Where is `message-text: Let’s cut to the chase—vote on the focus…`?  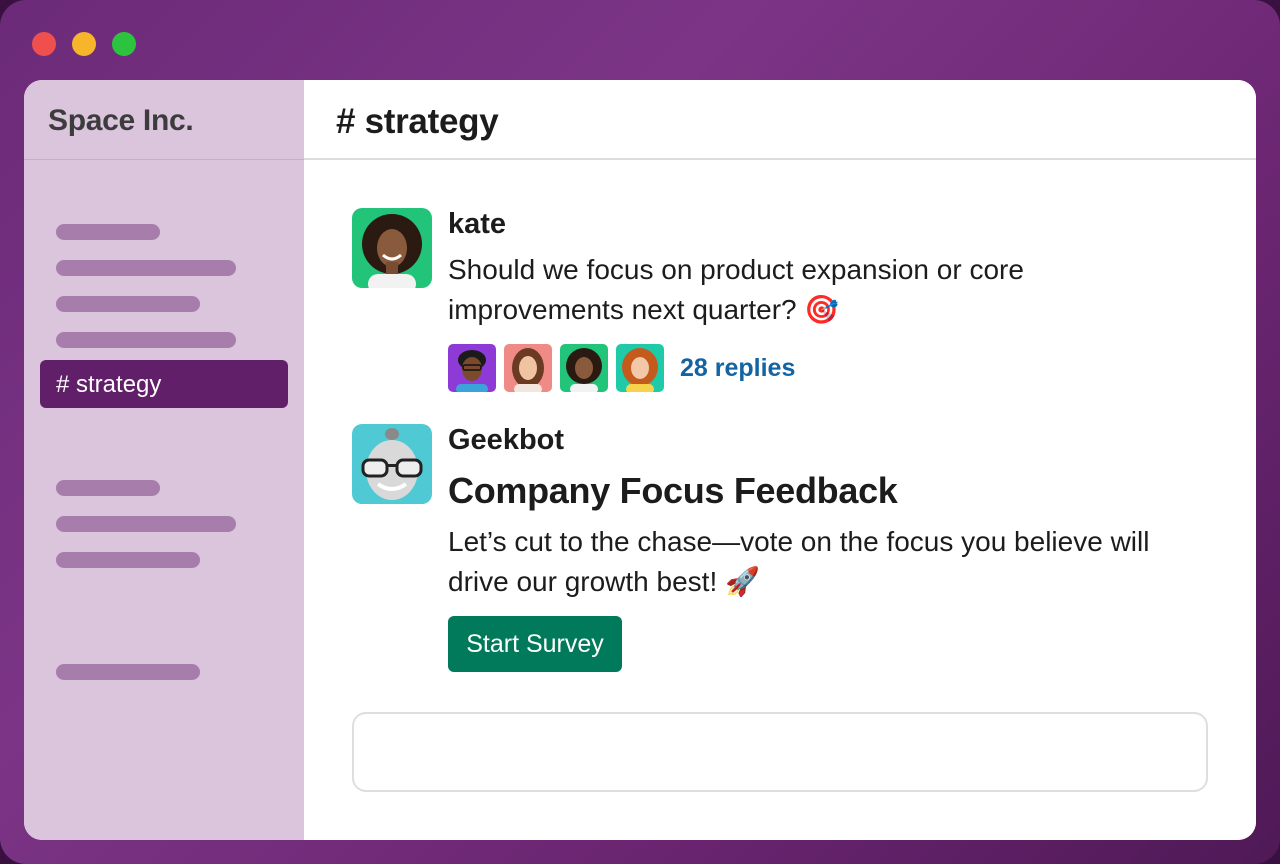
message-text: Let’s cut to the chase—vote on the focus… is located at coordinates (799, 541).